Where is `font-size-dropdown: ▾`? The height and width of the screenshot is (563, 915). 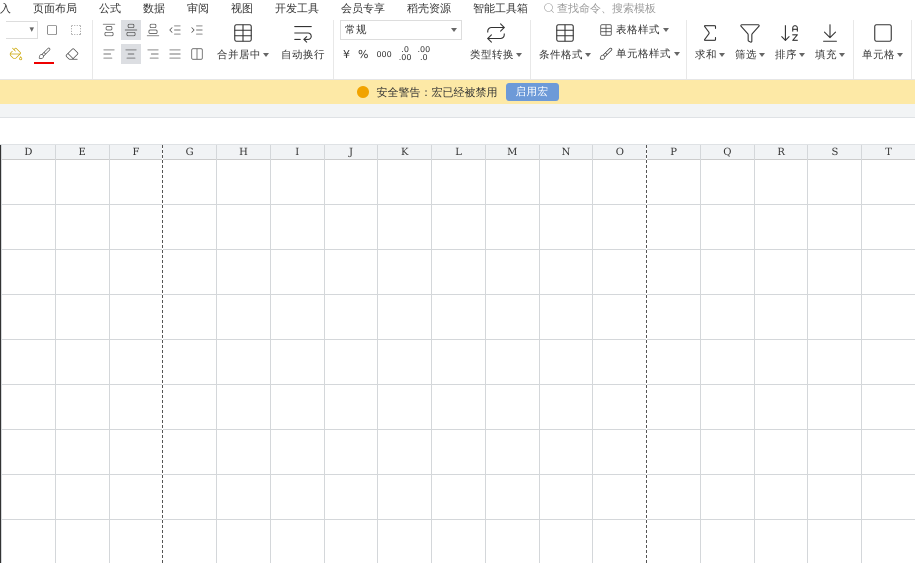 font-size-dropdown: ▾ is located at coordinates (22, 30).